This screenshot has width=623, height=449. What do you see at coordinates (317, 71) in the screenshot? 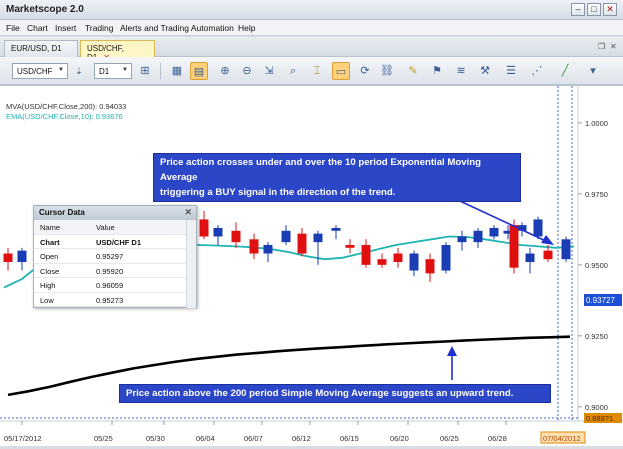
I see `crosshair-icon: ⌶` at bounding box center [317, 71].